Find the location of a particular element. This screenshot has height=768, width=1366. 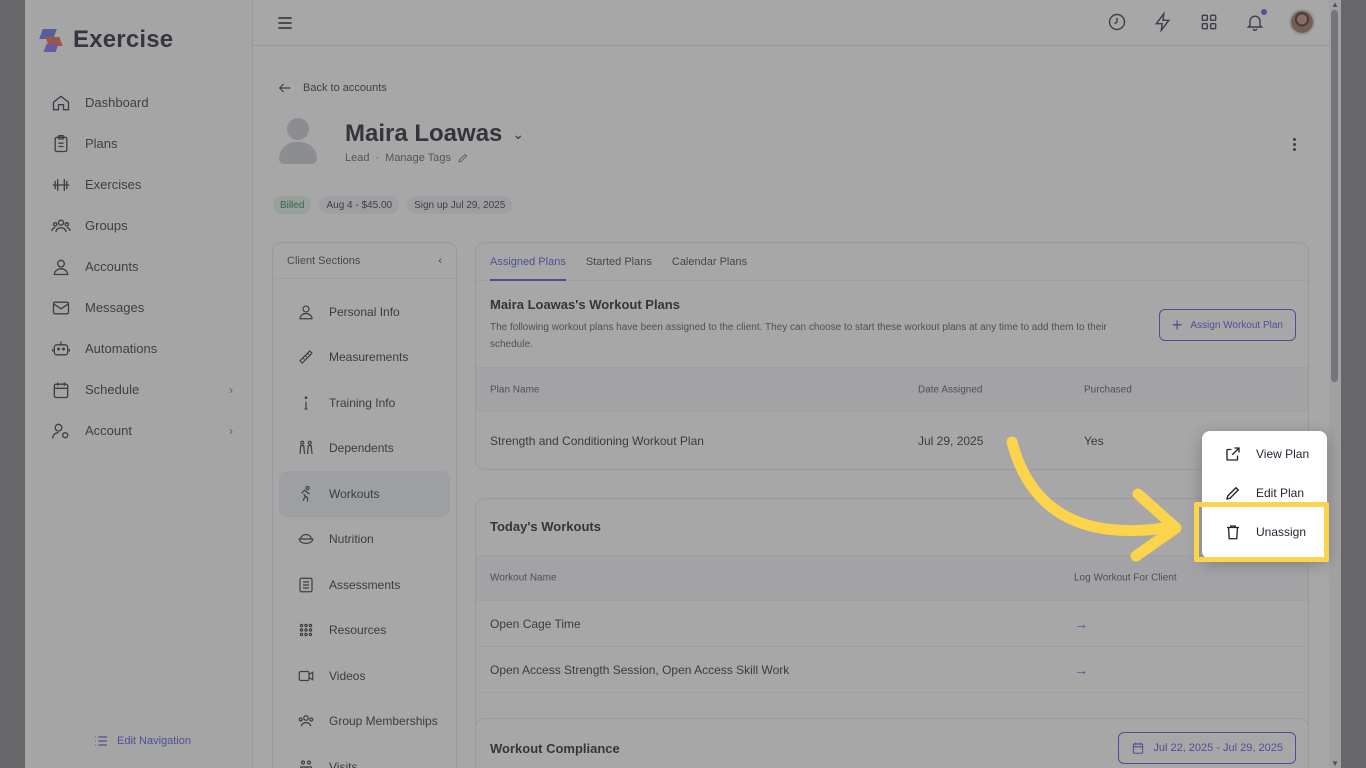

menu-item-label: Edit Plan is located at coordinates (1280, 493).